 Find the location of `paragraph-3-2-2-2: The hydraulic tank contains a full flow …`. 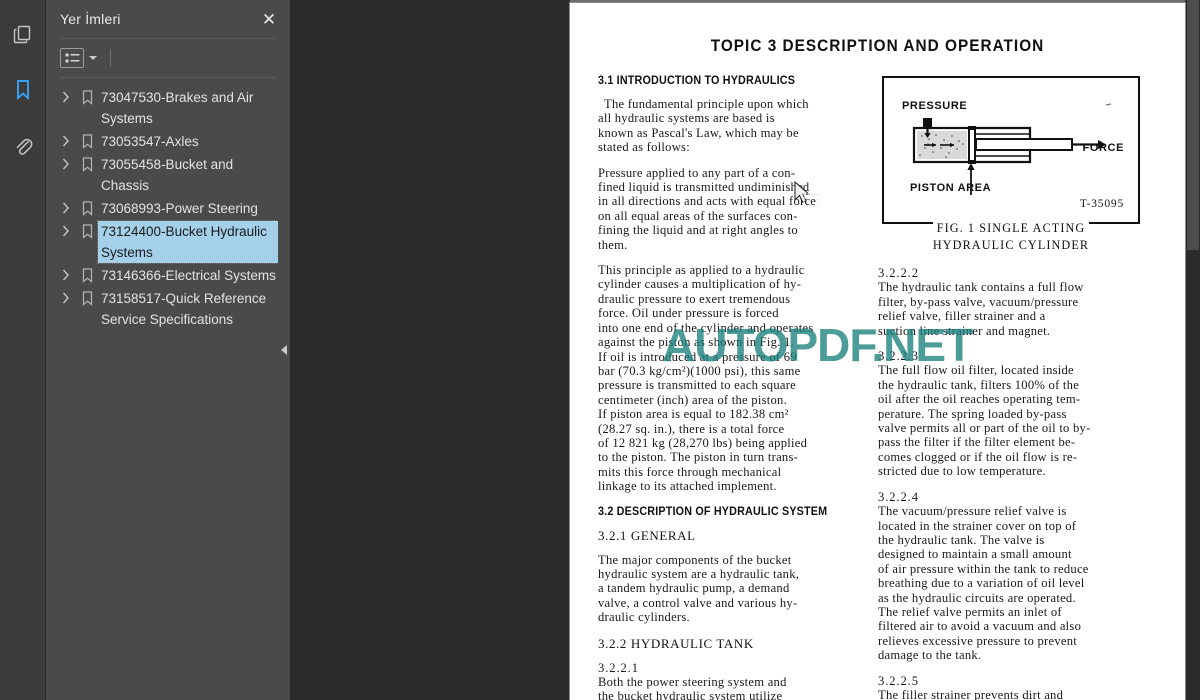

paragraph-3-2-2-2: The hydraulic tank contains a full flow … is located at coordinates (981, 309).